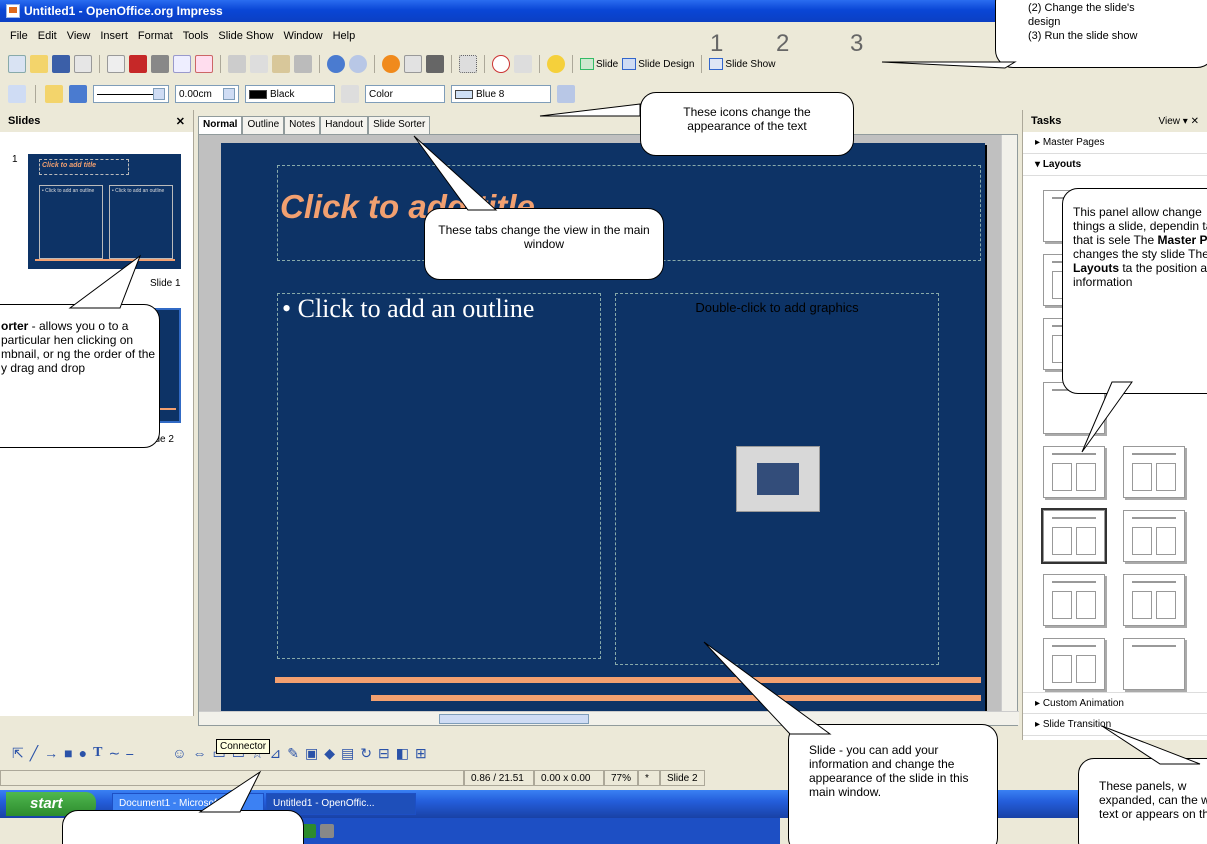  I want to click on menu-insert: Insert, so click(114, 39).